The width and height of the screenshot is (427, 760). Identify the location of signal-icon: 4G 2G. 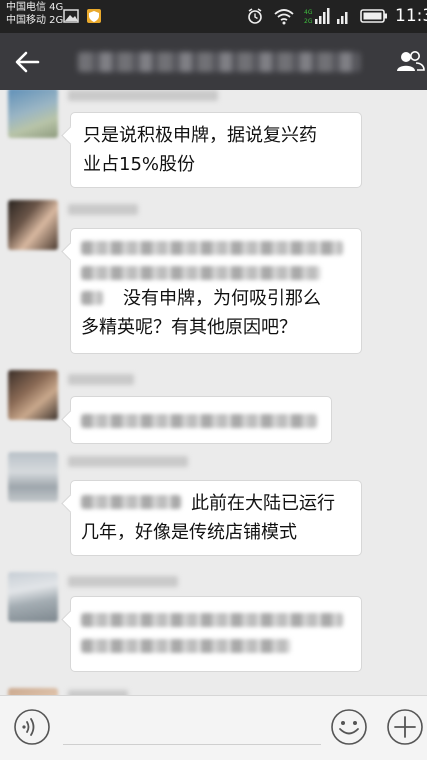
(317, 16).